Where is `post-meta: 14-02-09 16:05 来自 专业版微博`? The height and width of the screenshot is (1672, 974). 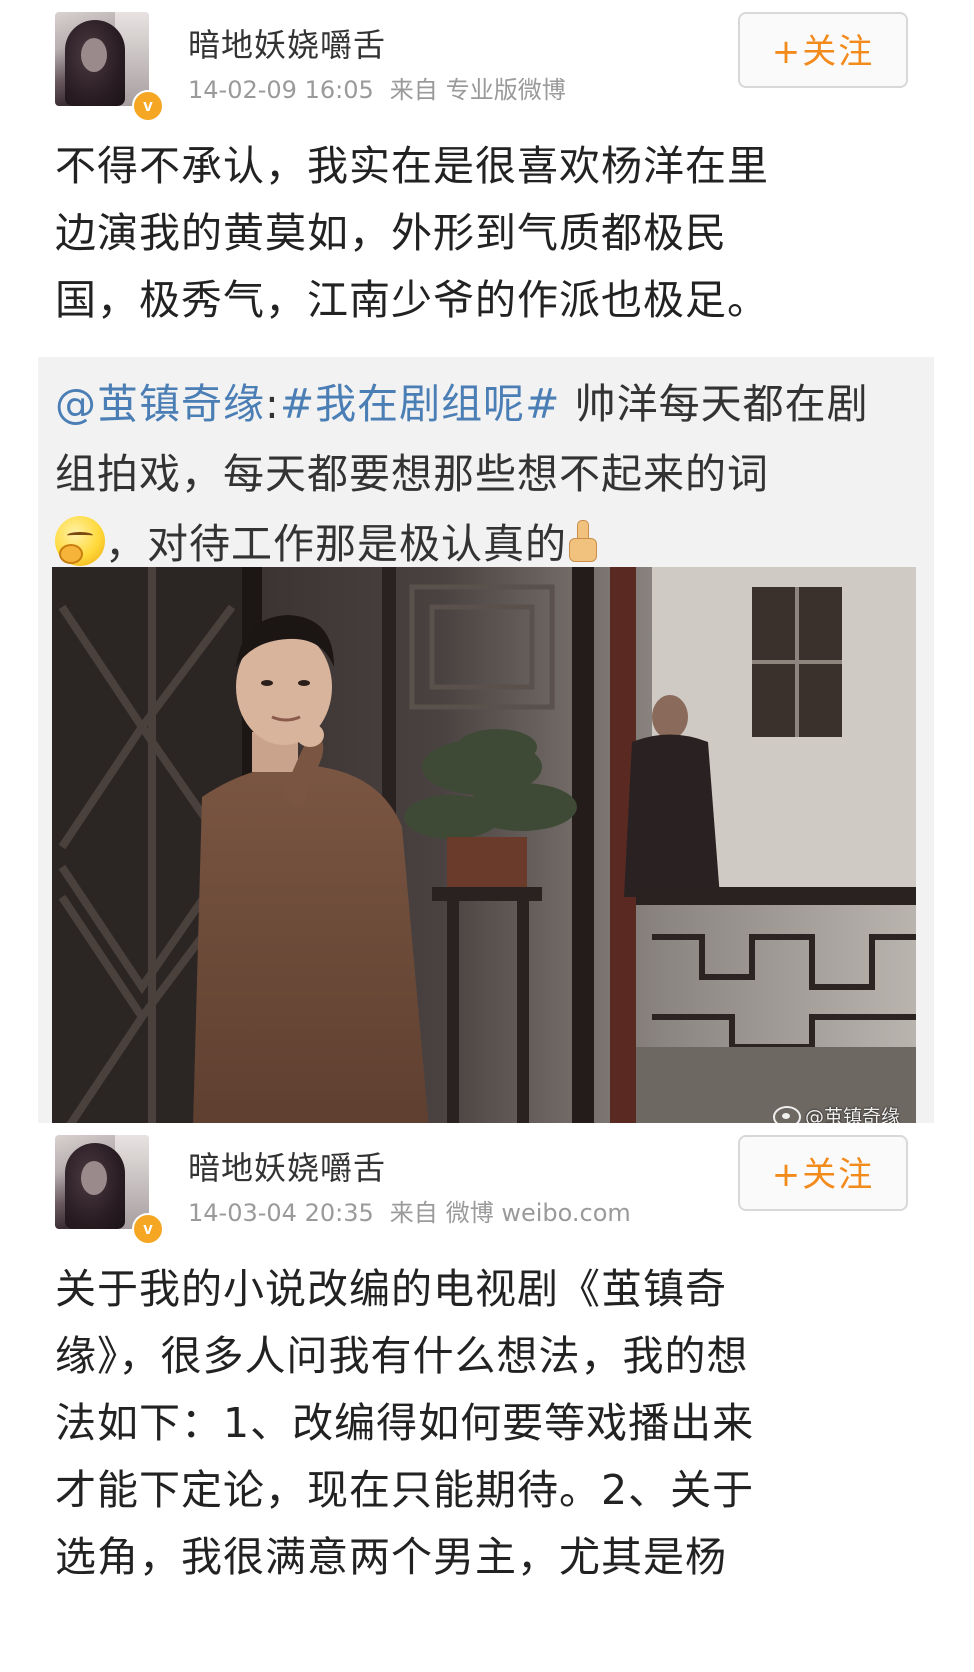 post-meta: 14-02-09 16:05 来自 专业版微博 is located at coordinates (377, 87).